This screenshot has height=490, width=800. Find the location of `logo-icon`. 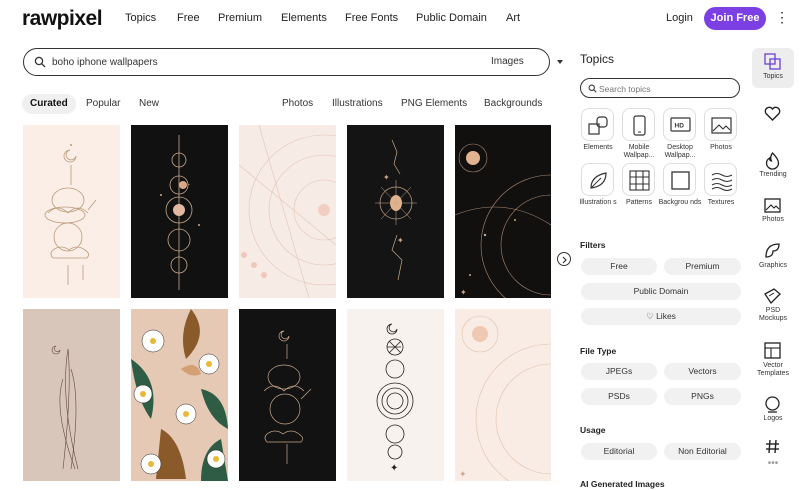

logo-icon is located at coordinates (772, 404).